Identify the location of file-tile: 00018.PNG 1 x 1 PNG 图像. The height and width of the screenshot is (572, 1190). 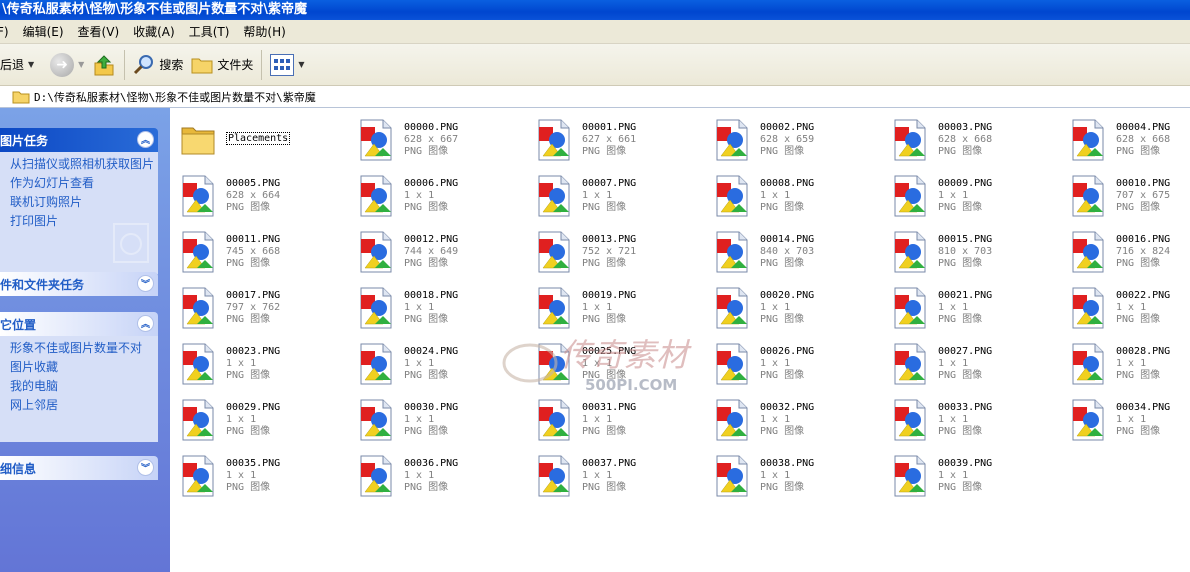
(436, 306).